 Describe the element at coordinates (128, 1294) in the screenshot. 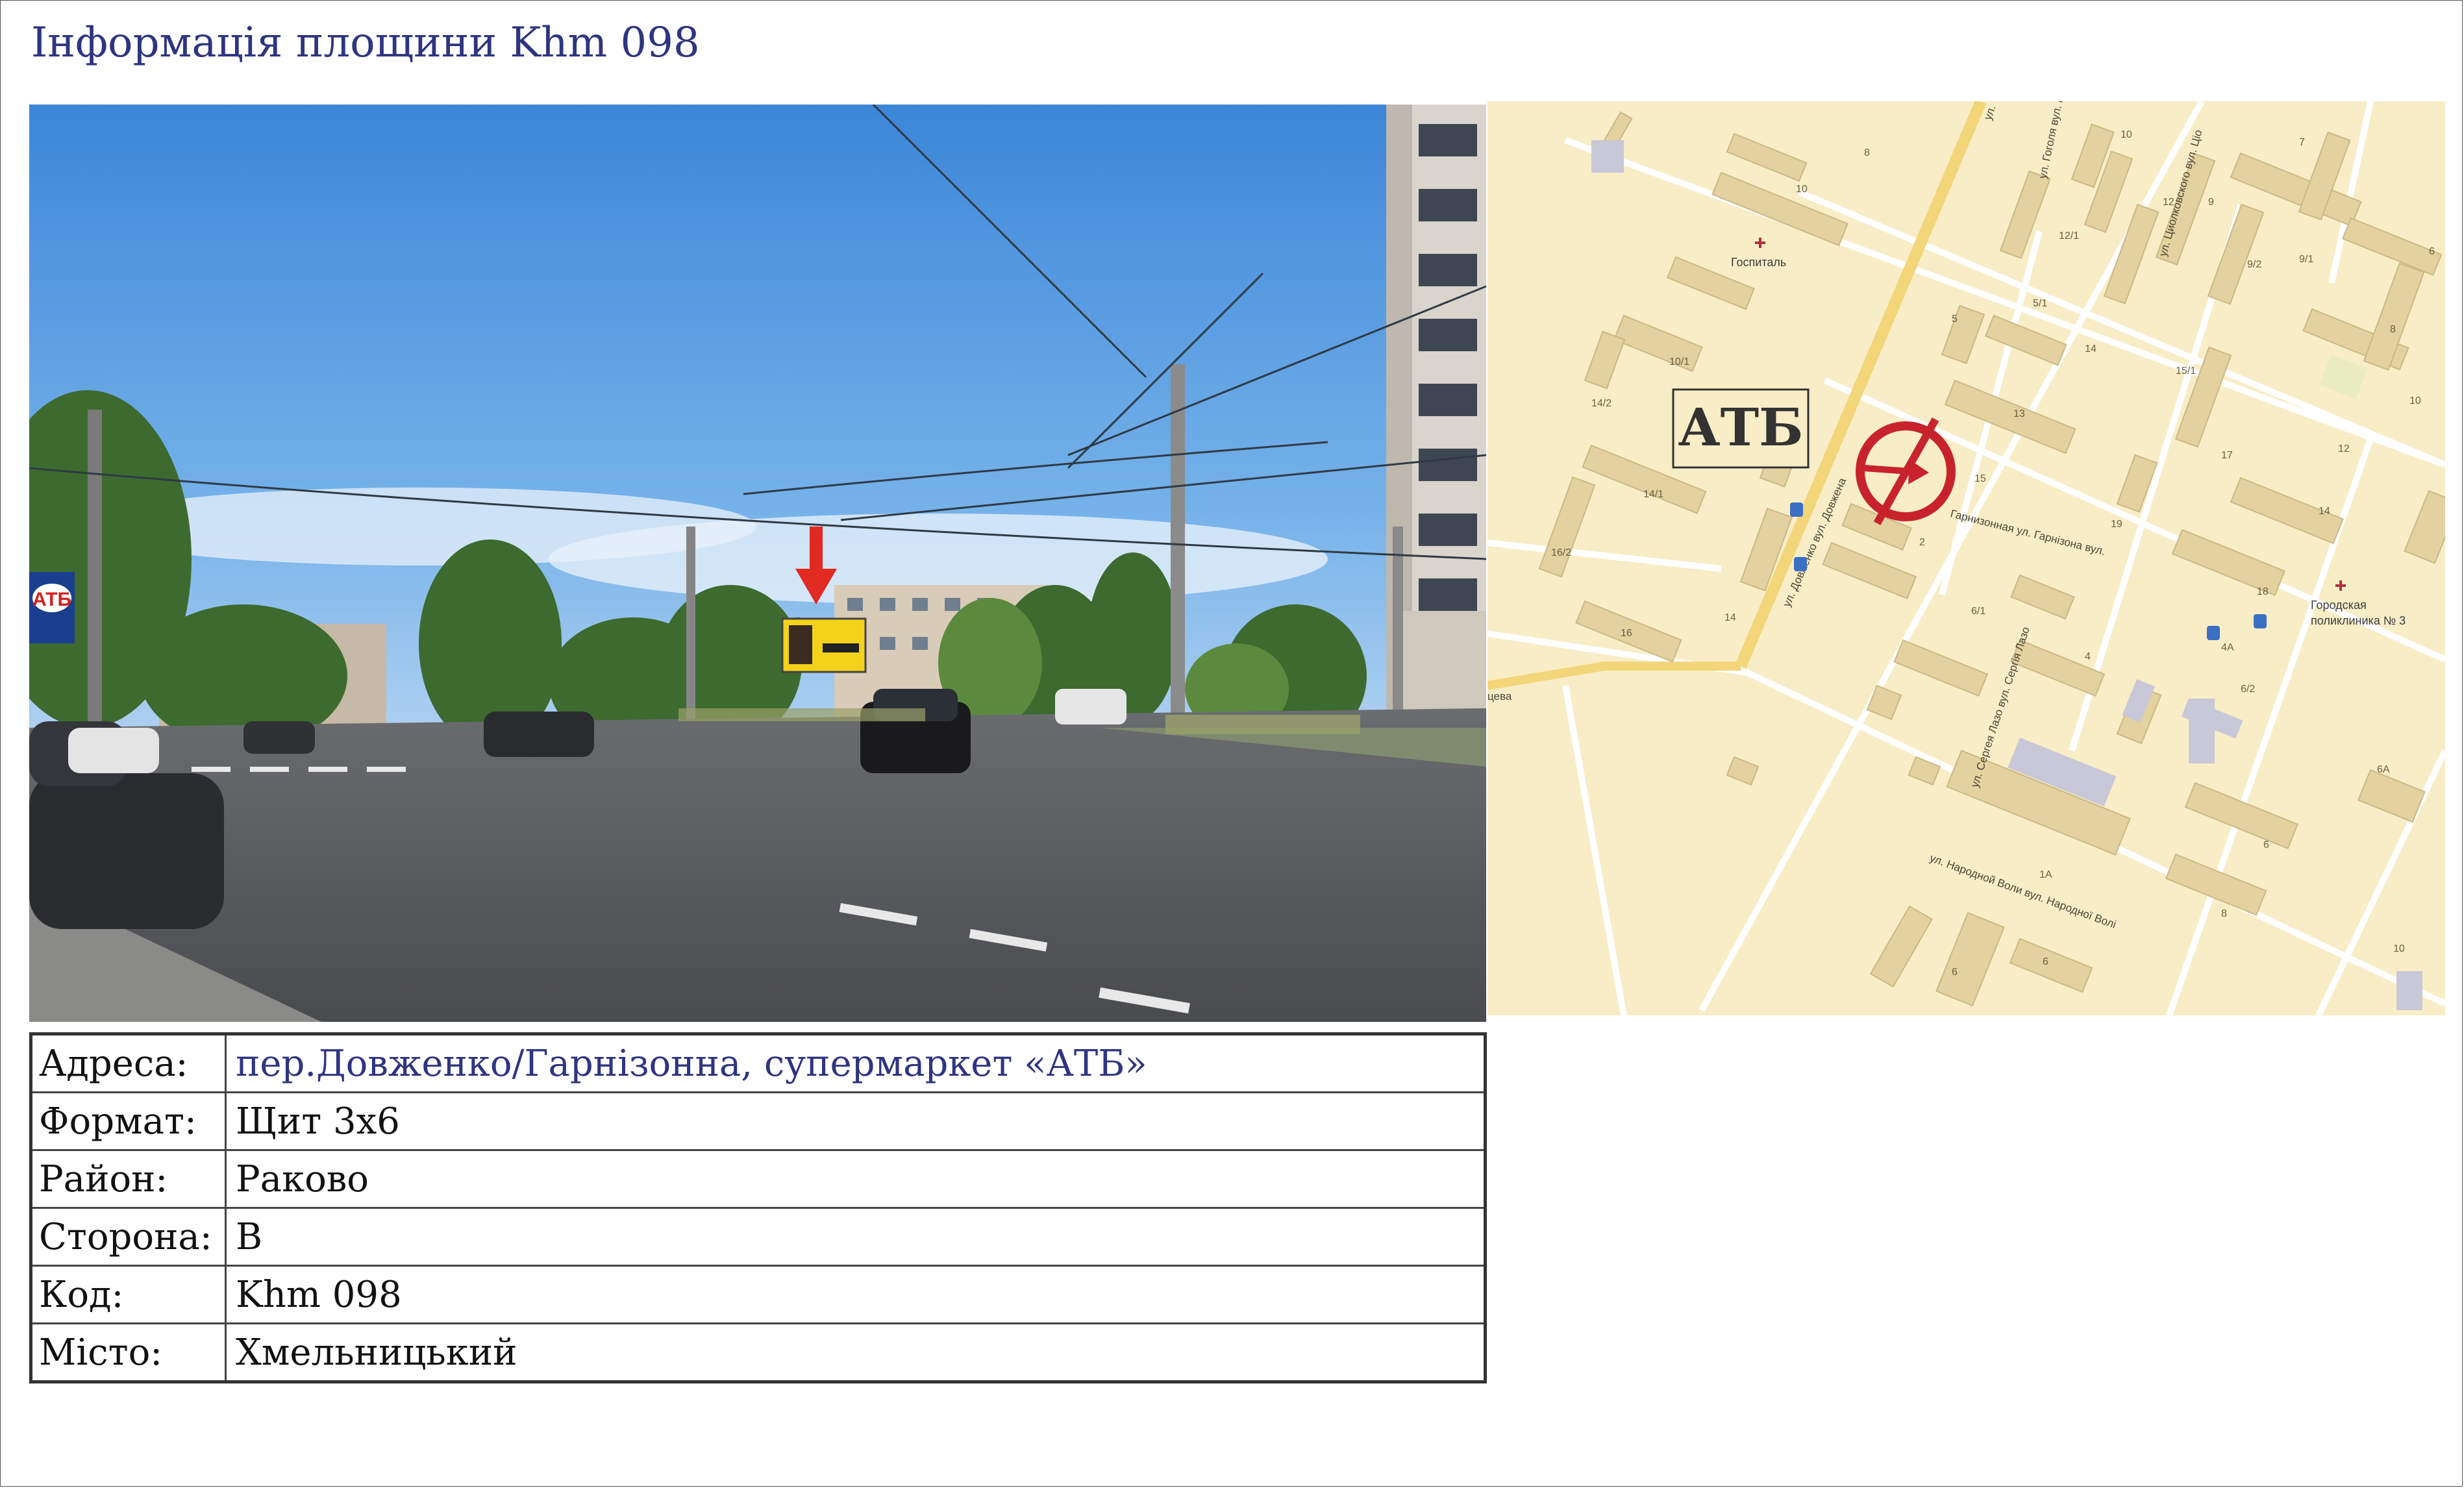

I see `info-label: Код:` at that location.